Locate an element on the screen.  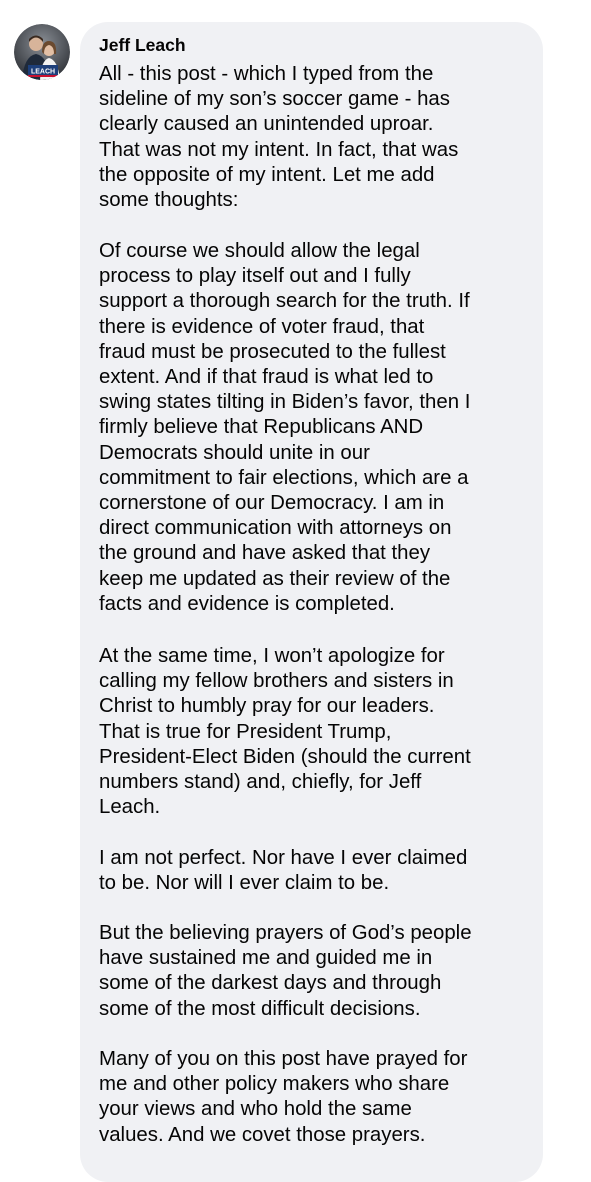
text-line: some thoughts: is located at coordinates (169, 200).